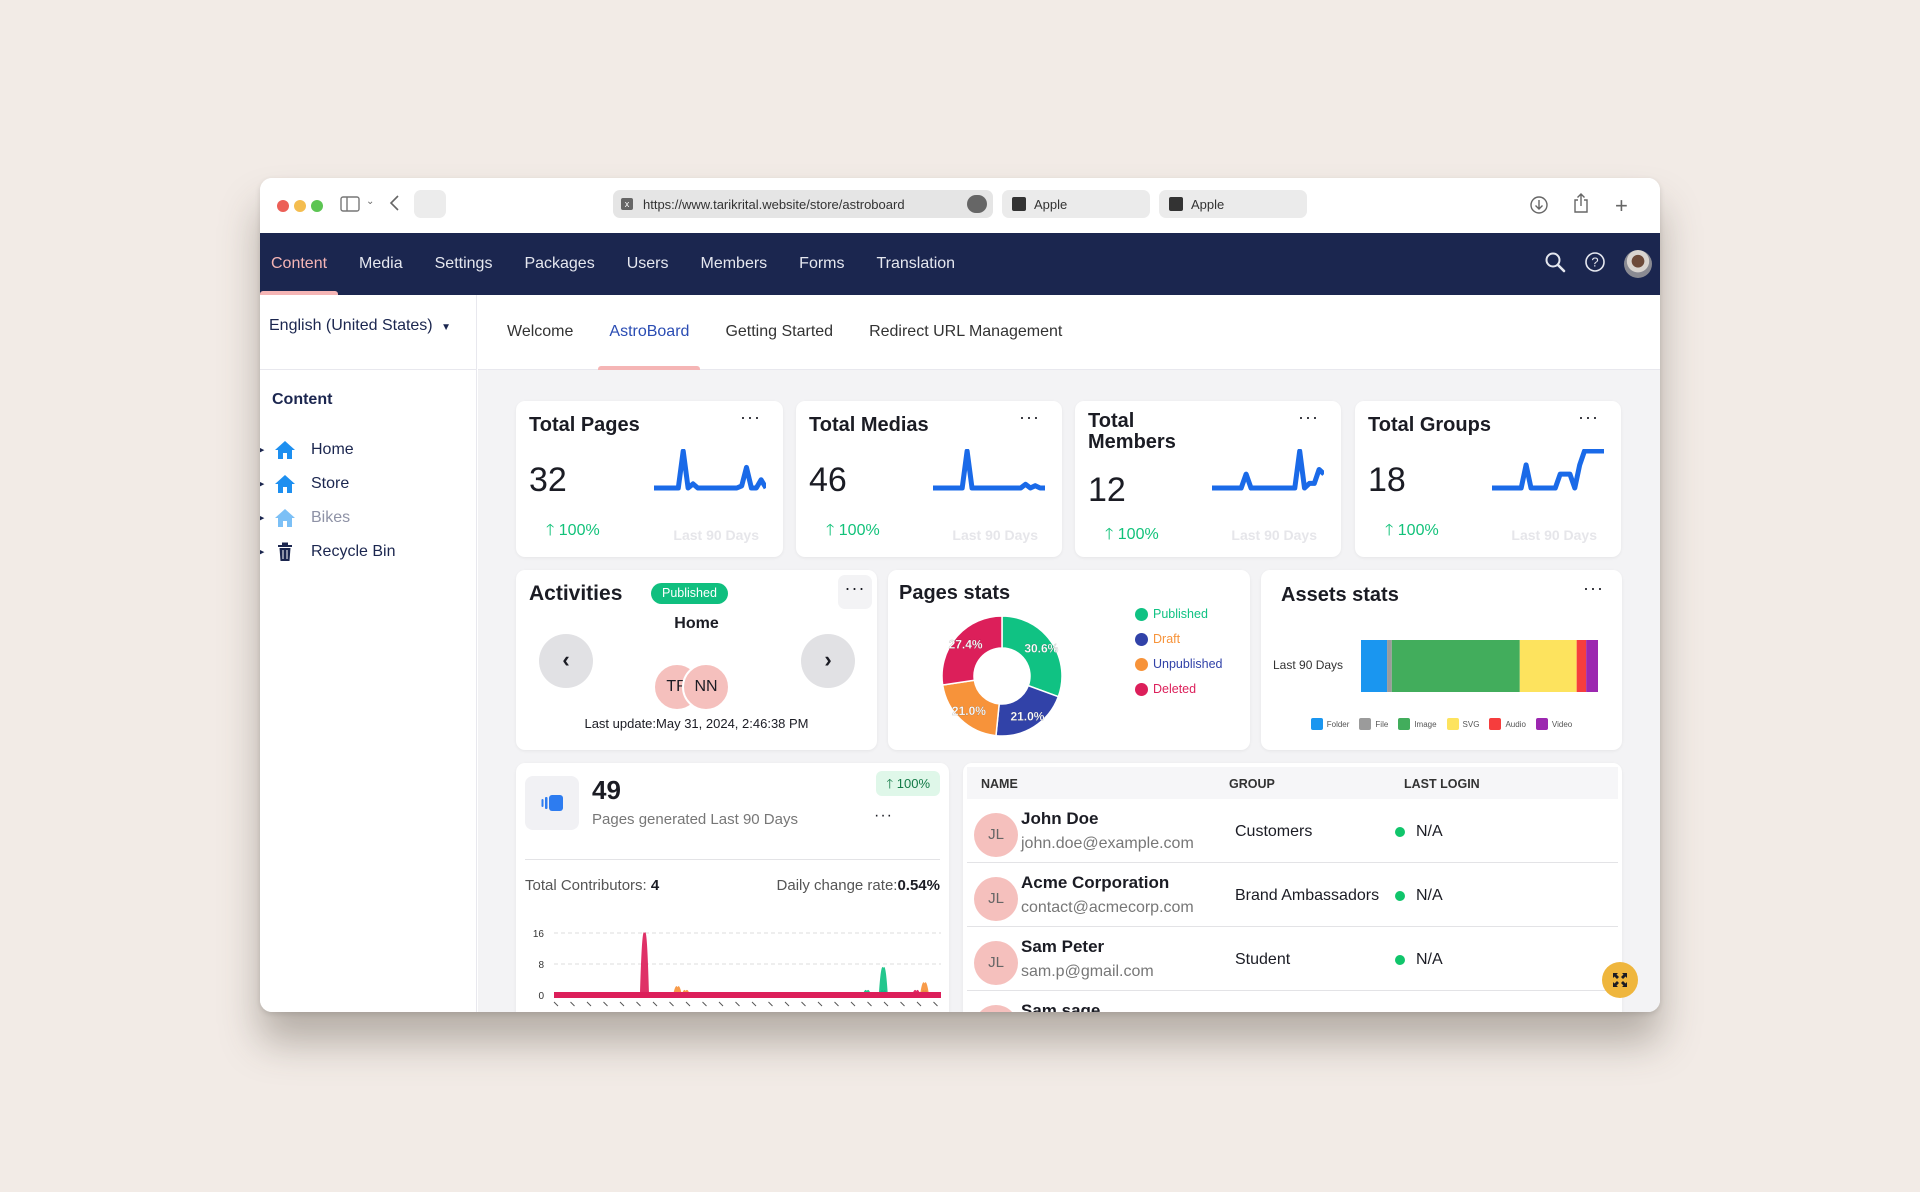  I want to click on nav-label: Media, so click(381, 263).